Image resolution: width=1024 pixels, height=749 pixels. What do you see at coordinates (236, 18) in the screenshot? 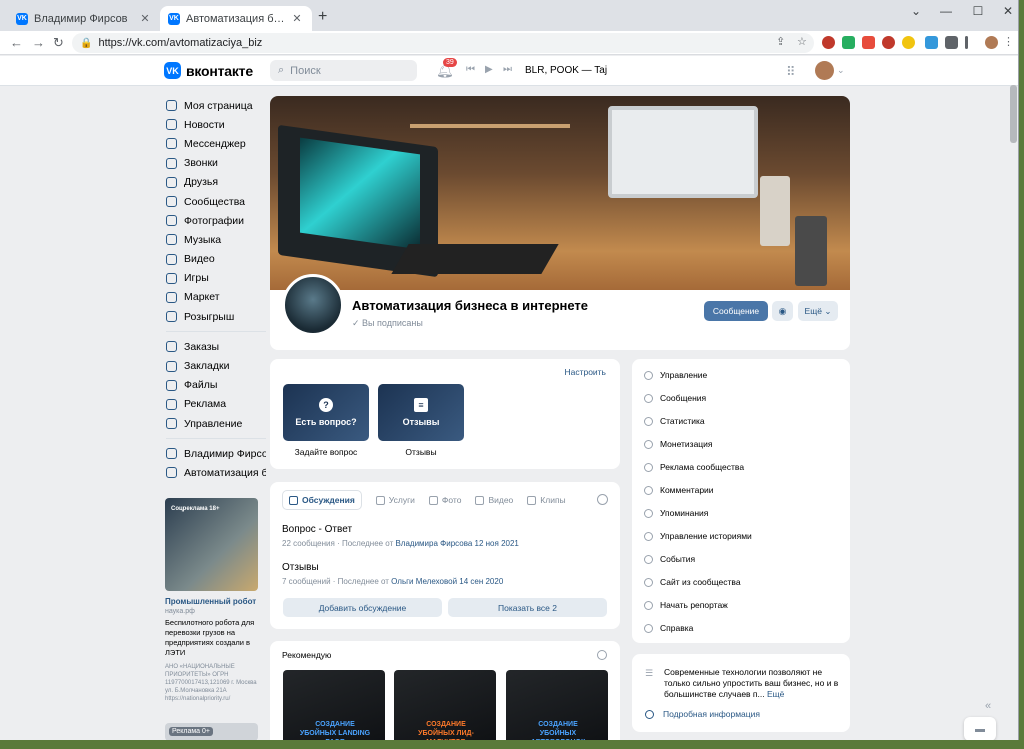
I see `browser-tab-active: VK Автоматизация бизнеса в инте ✕` at bounding box center [236, 18].